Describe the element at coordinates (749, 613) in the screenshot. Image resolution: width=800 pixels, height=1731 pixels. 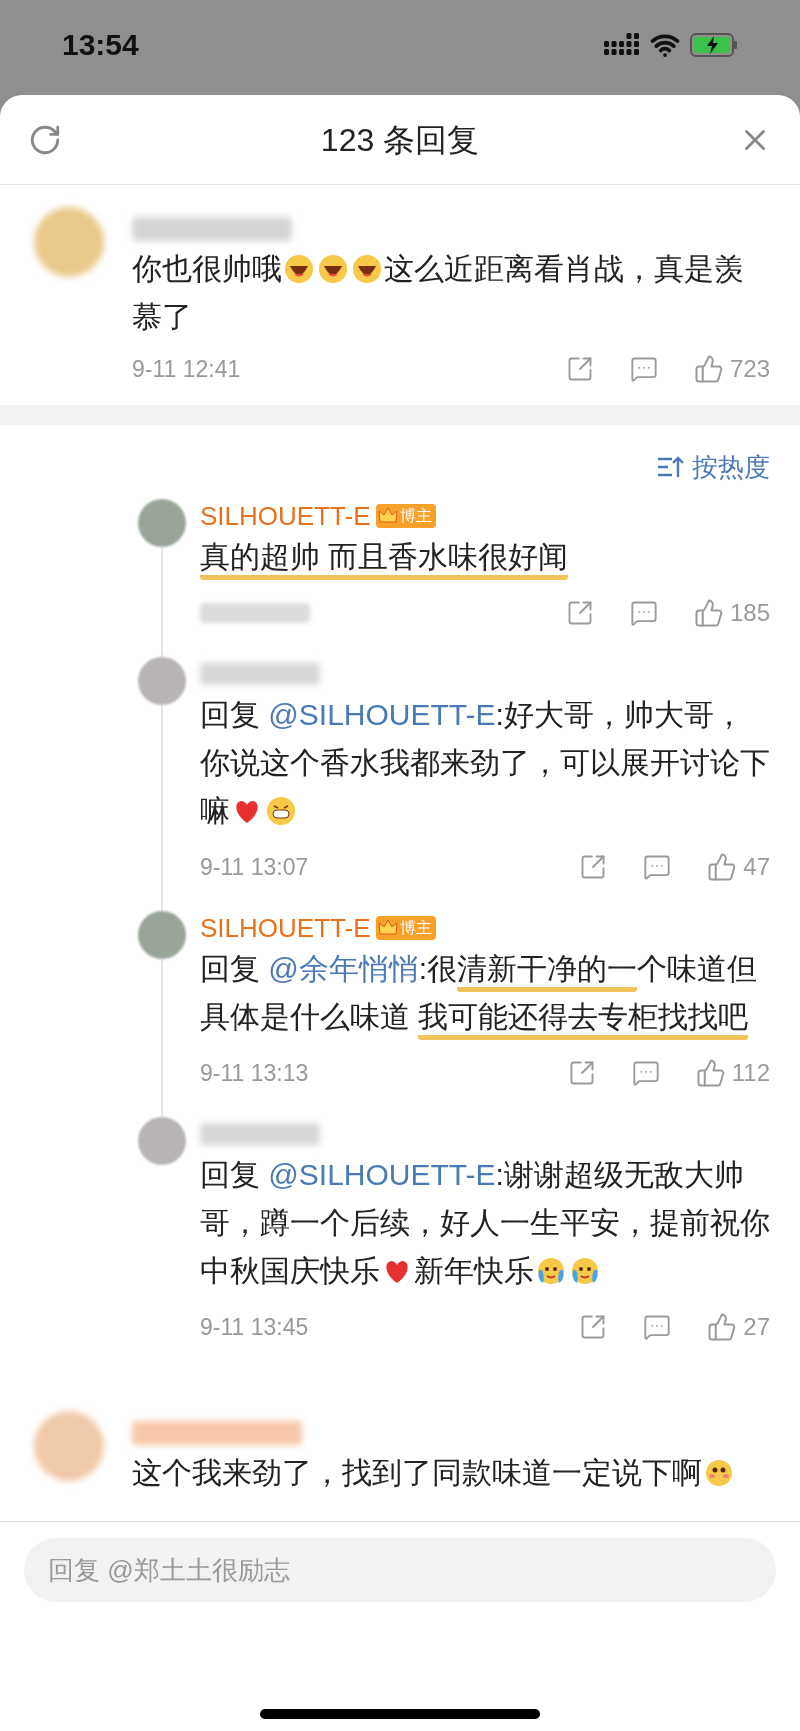
I see `like-count: 185` at that location.